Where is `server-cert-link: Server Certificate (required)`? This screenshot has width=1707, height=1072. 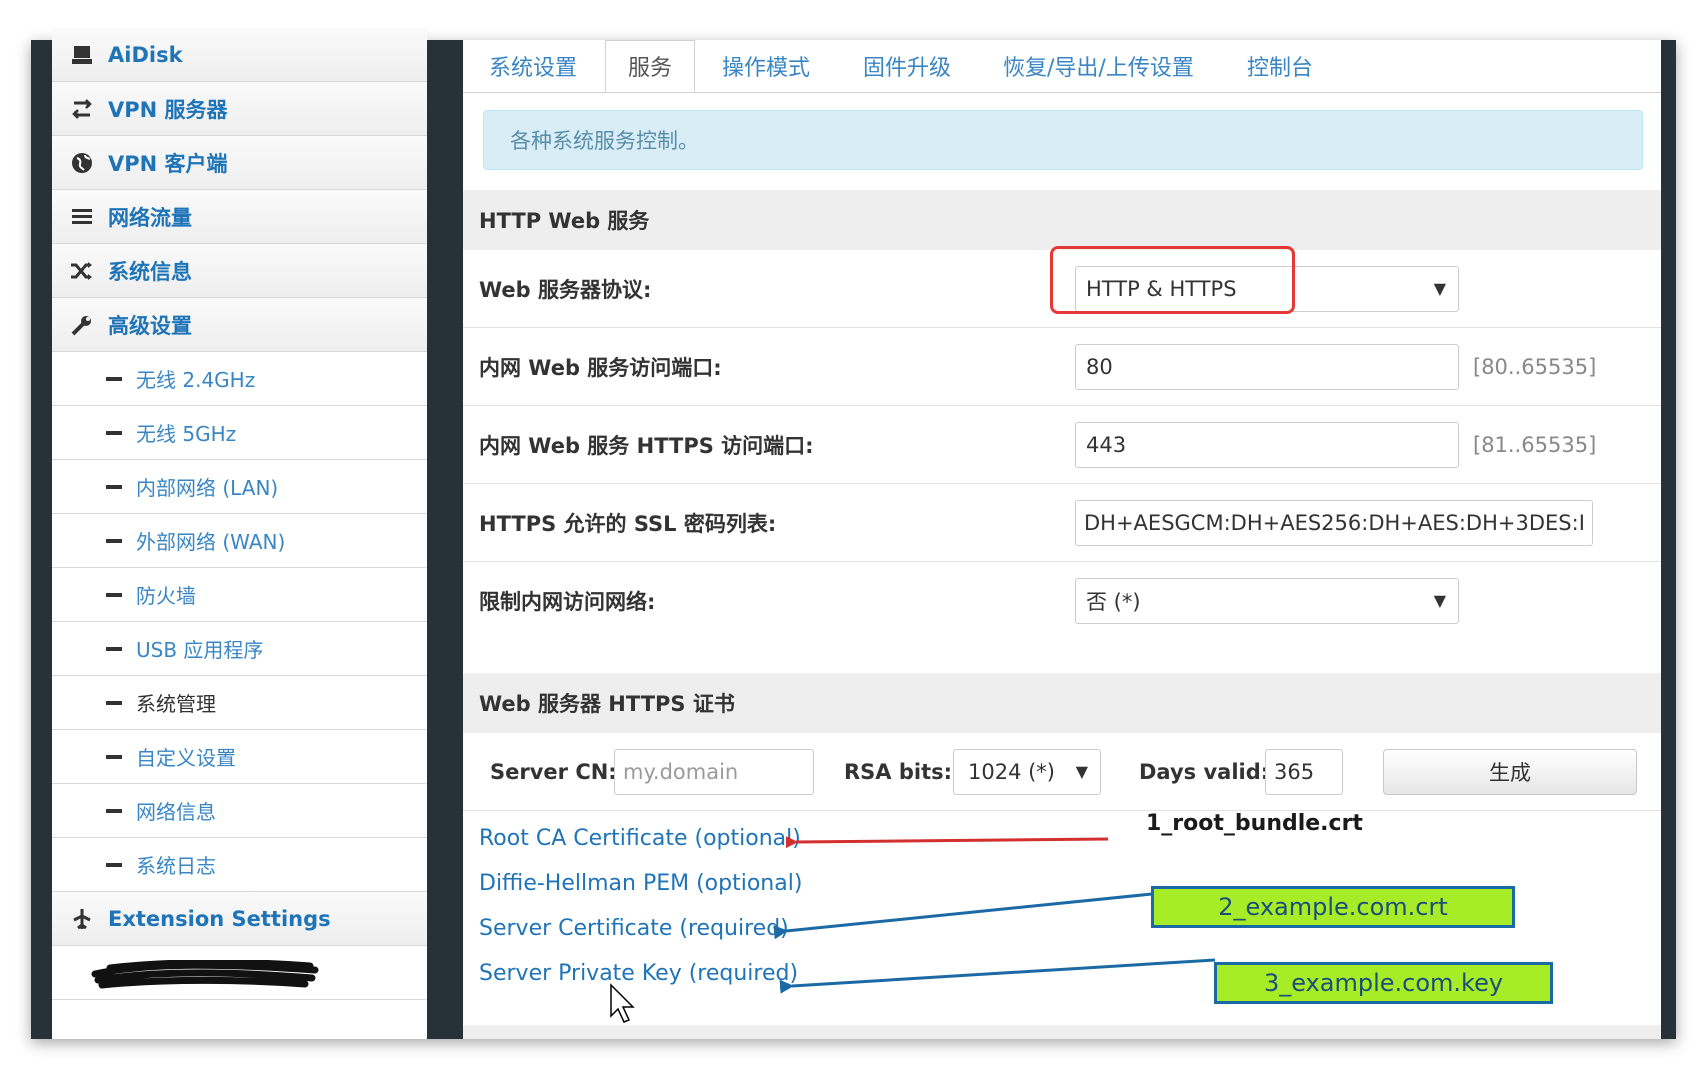
server-cert-link: Server Certificate (required) is located at coordinates (634, 928).